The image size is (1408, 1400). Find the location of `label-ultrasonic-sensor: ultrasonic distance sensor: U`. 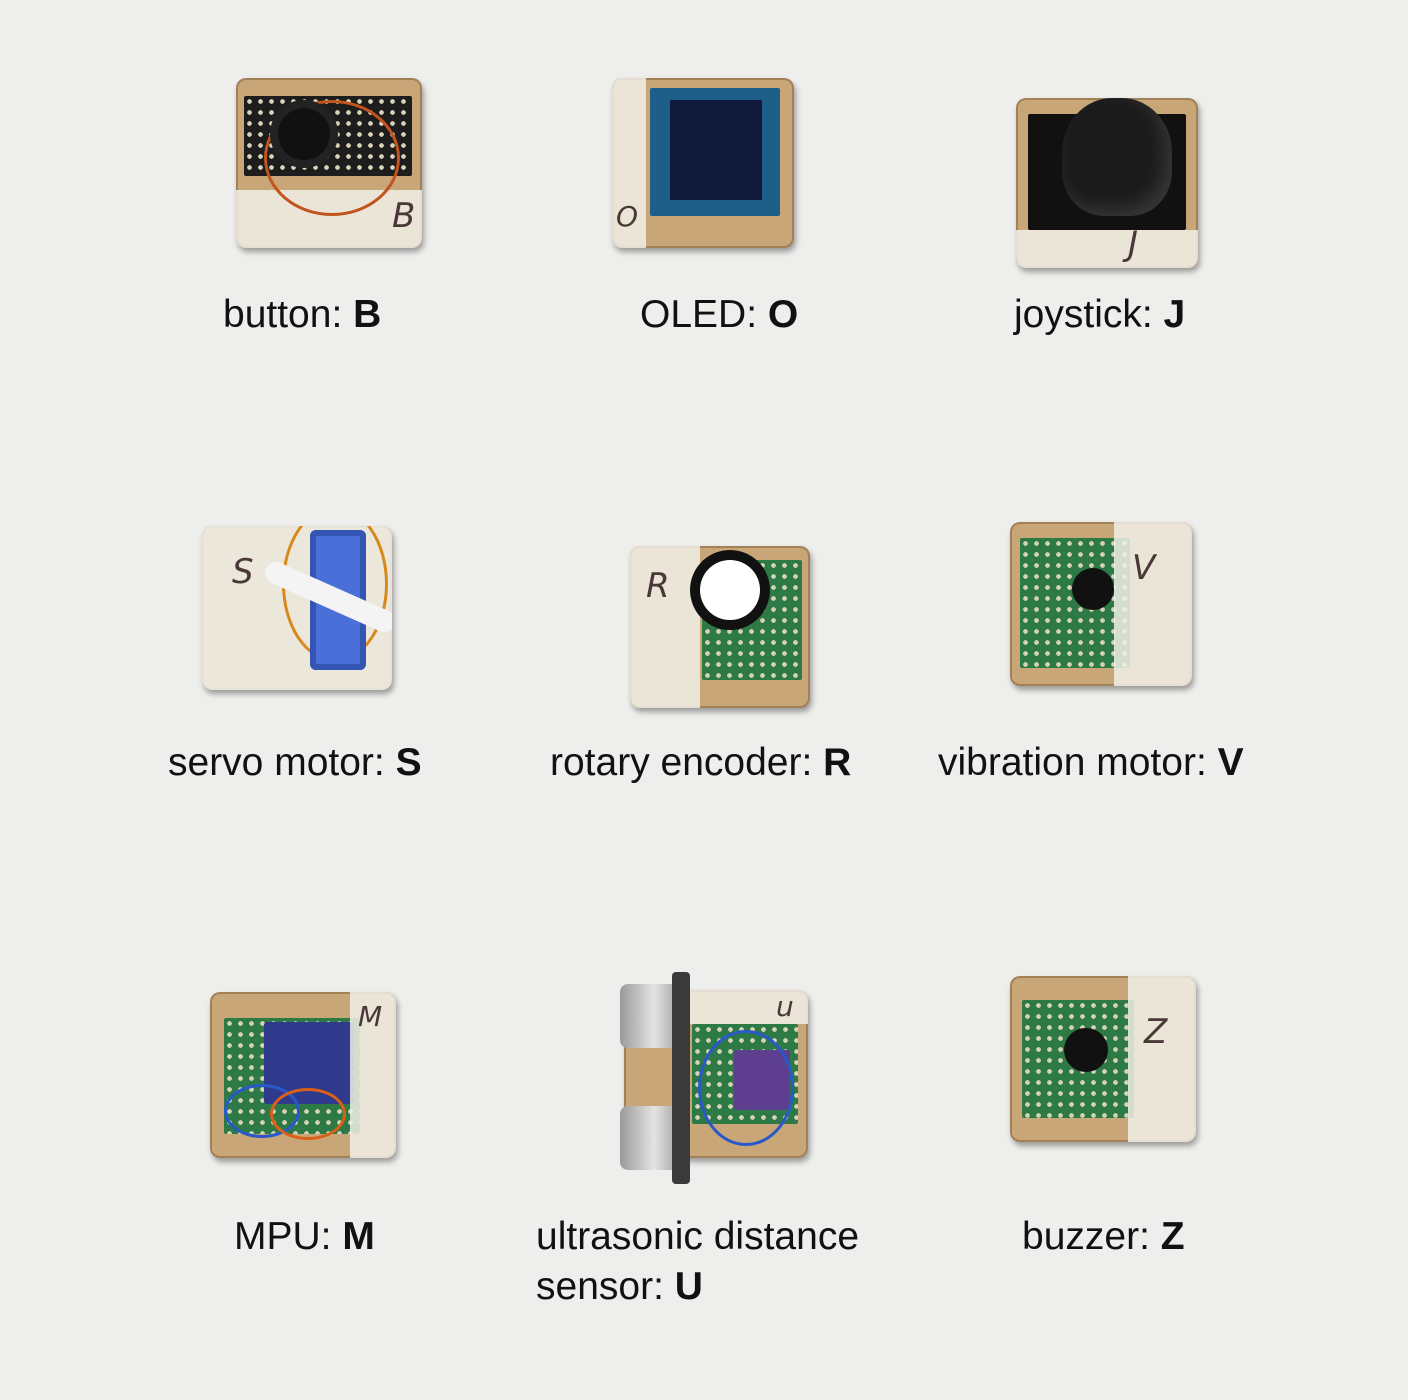

label-ultrasonic-sensor: ultrasonic distance sensor: U is located at coordinates (698, 1261).